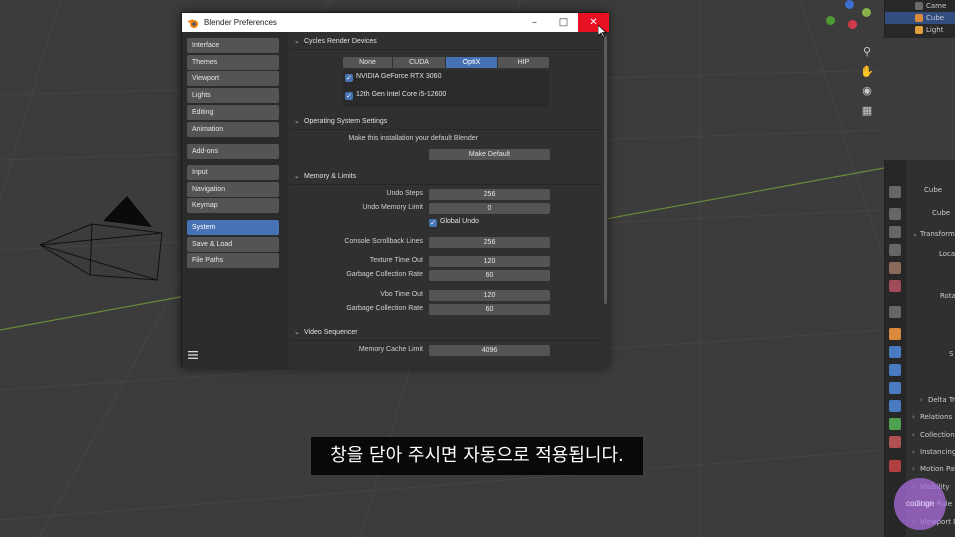 Image resolution: width=955 pixels, height=537 pixels. Describe the element at coordinates (895, 192) in the screenshot. I see `tool-icon` at that location.